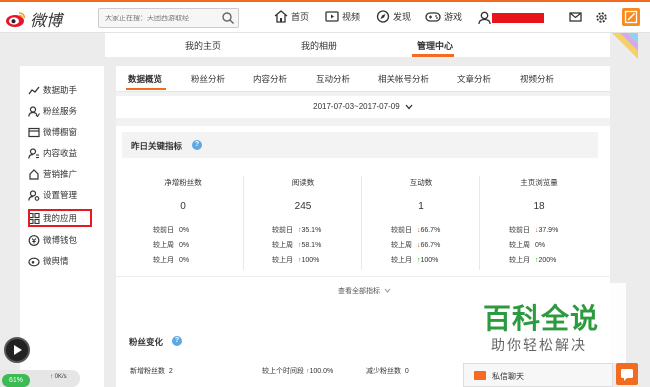 The height and width of the screenshot is (387, 650). I want to click on nav-home-label: 首页, so click(300, 17).